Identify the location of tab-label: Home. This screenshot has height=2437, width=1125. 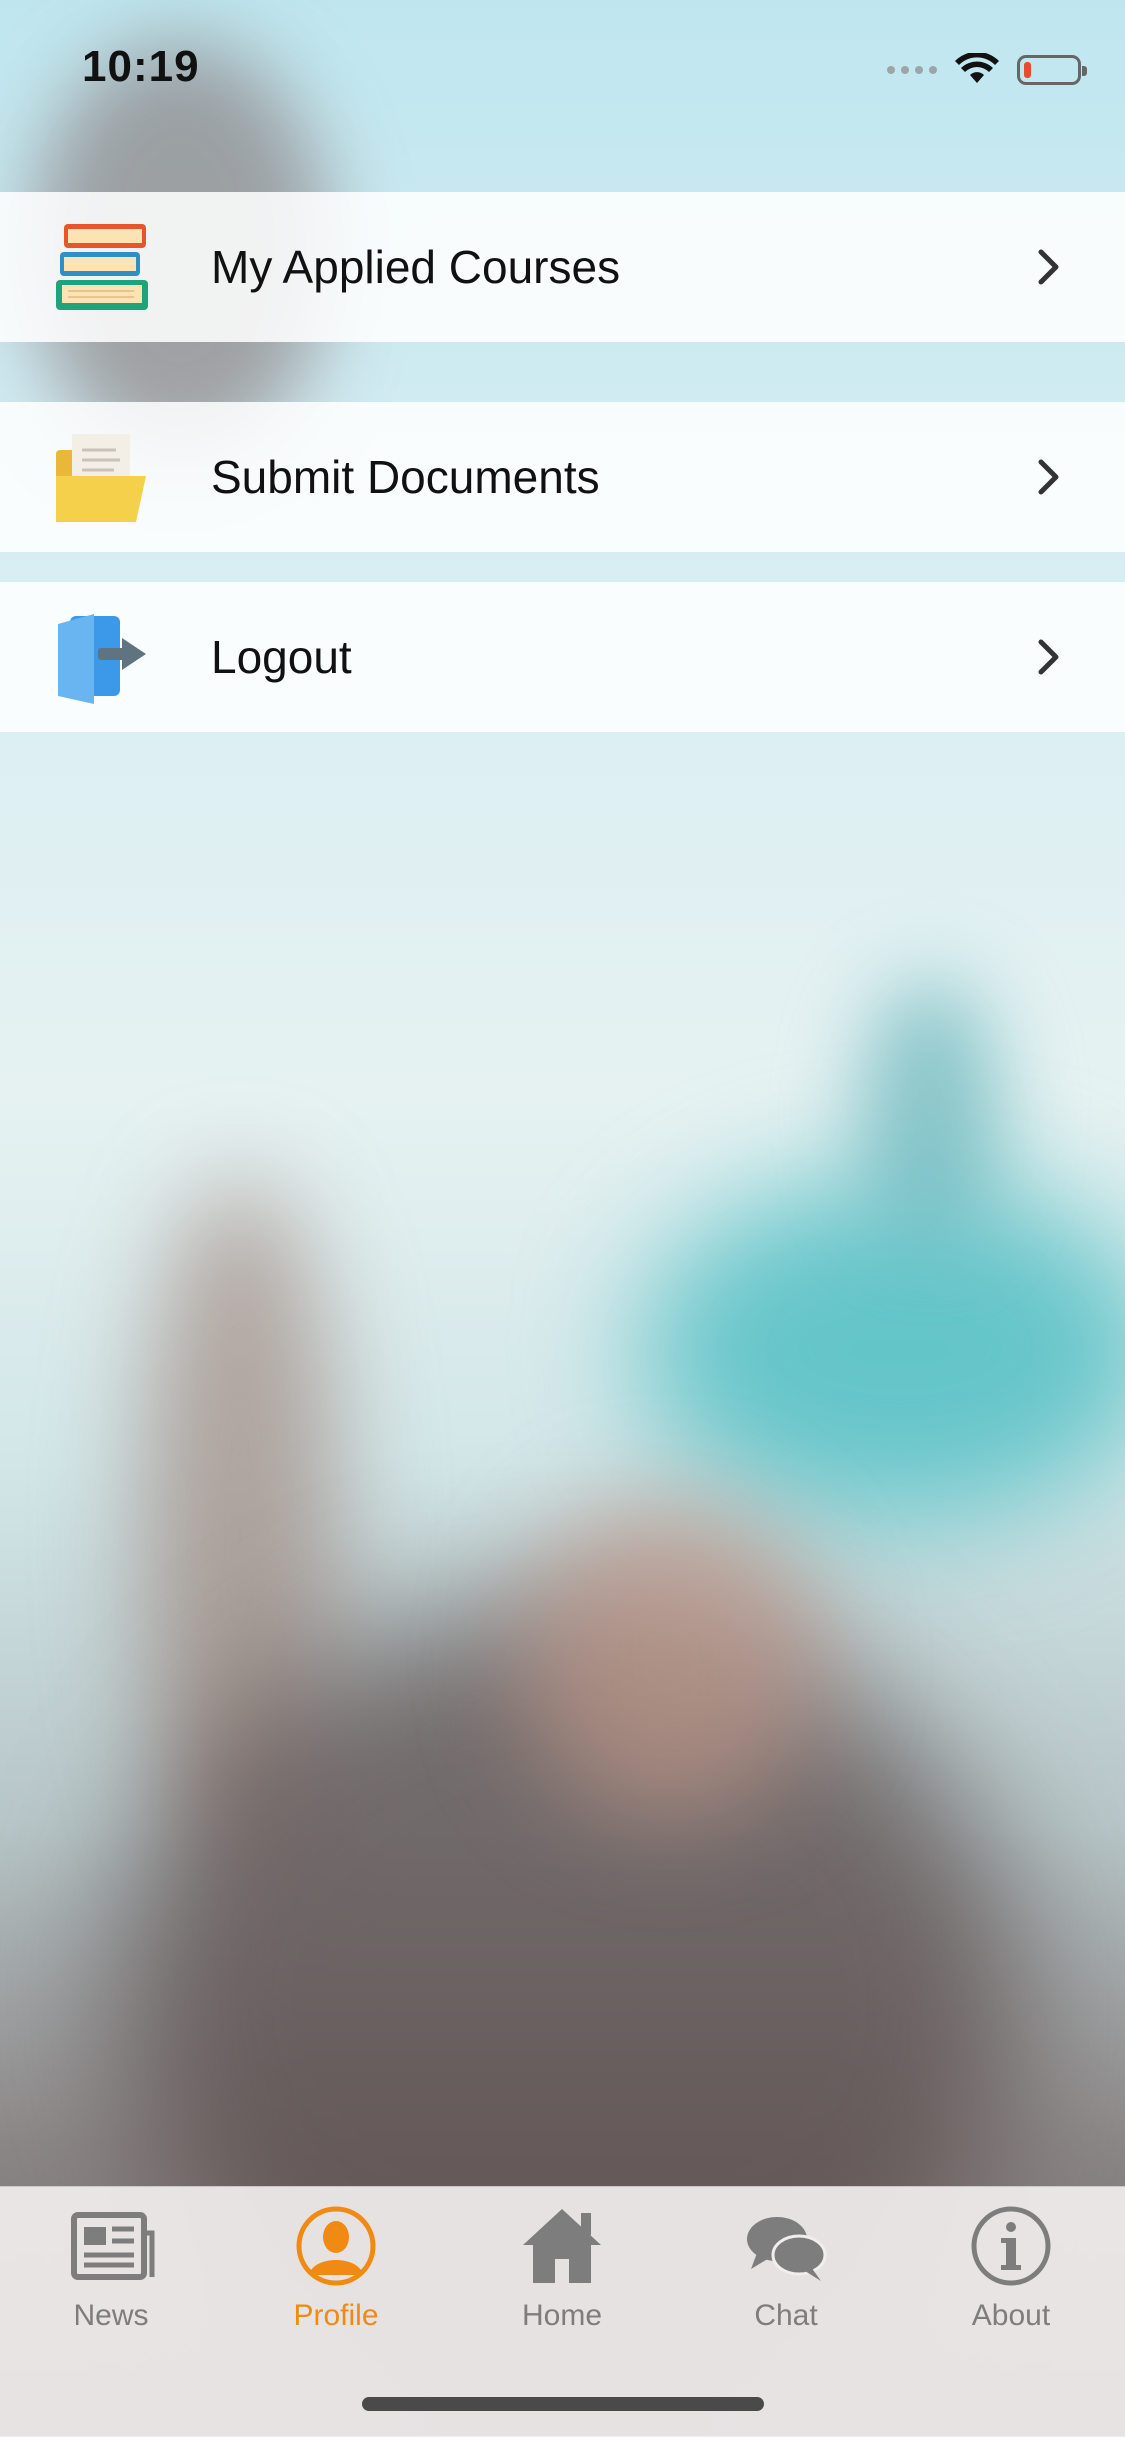
(562, 2315).